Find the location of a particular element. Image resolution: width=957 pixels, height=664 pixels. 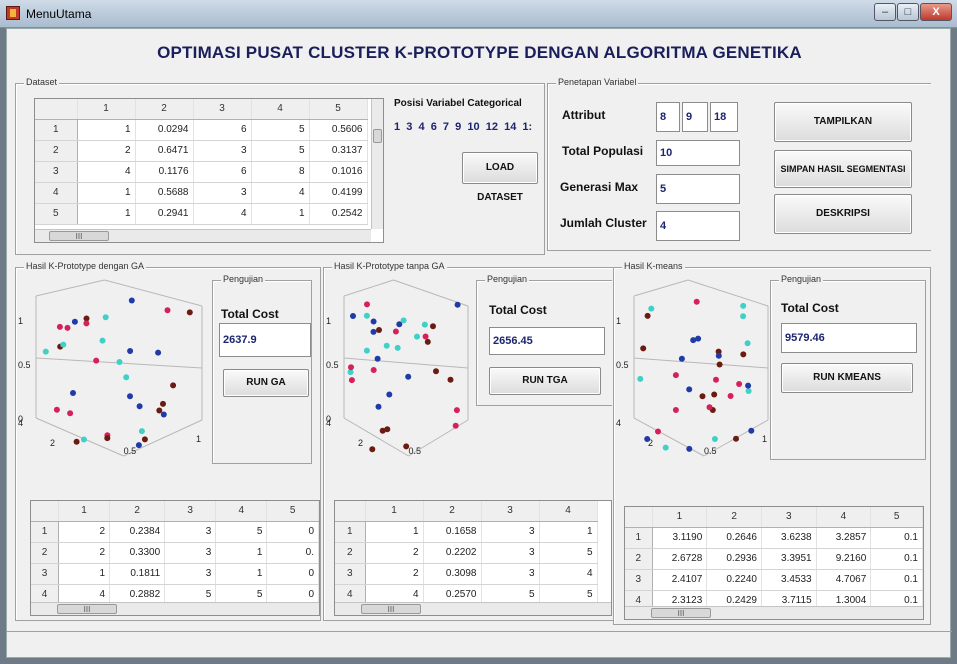

deskripsi-button: DESKRIPSI is located at coordinates (843, 214).